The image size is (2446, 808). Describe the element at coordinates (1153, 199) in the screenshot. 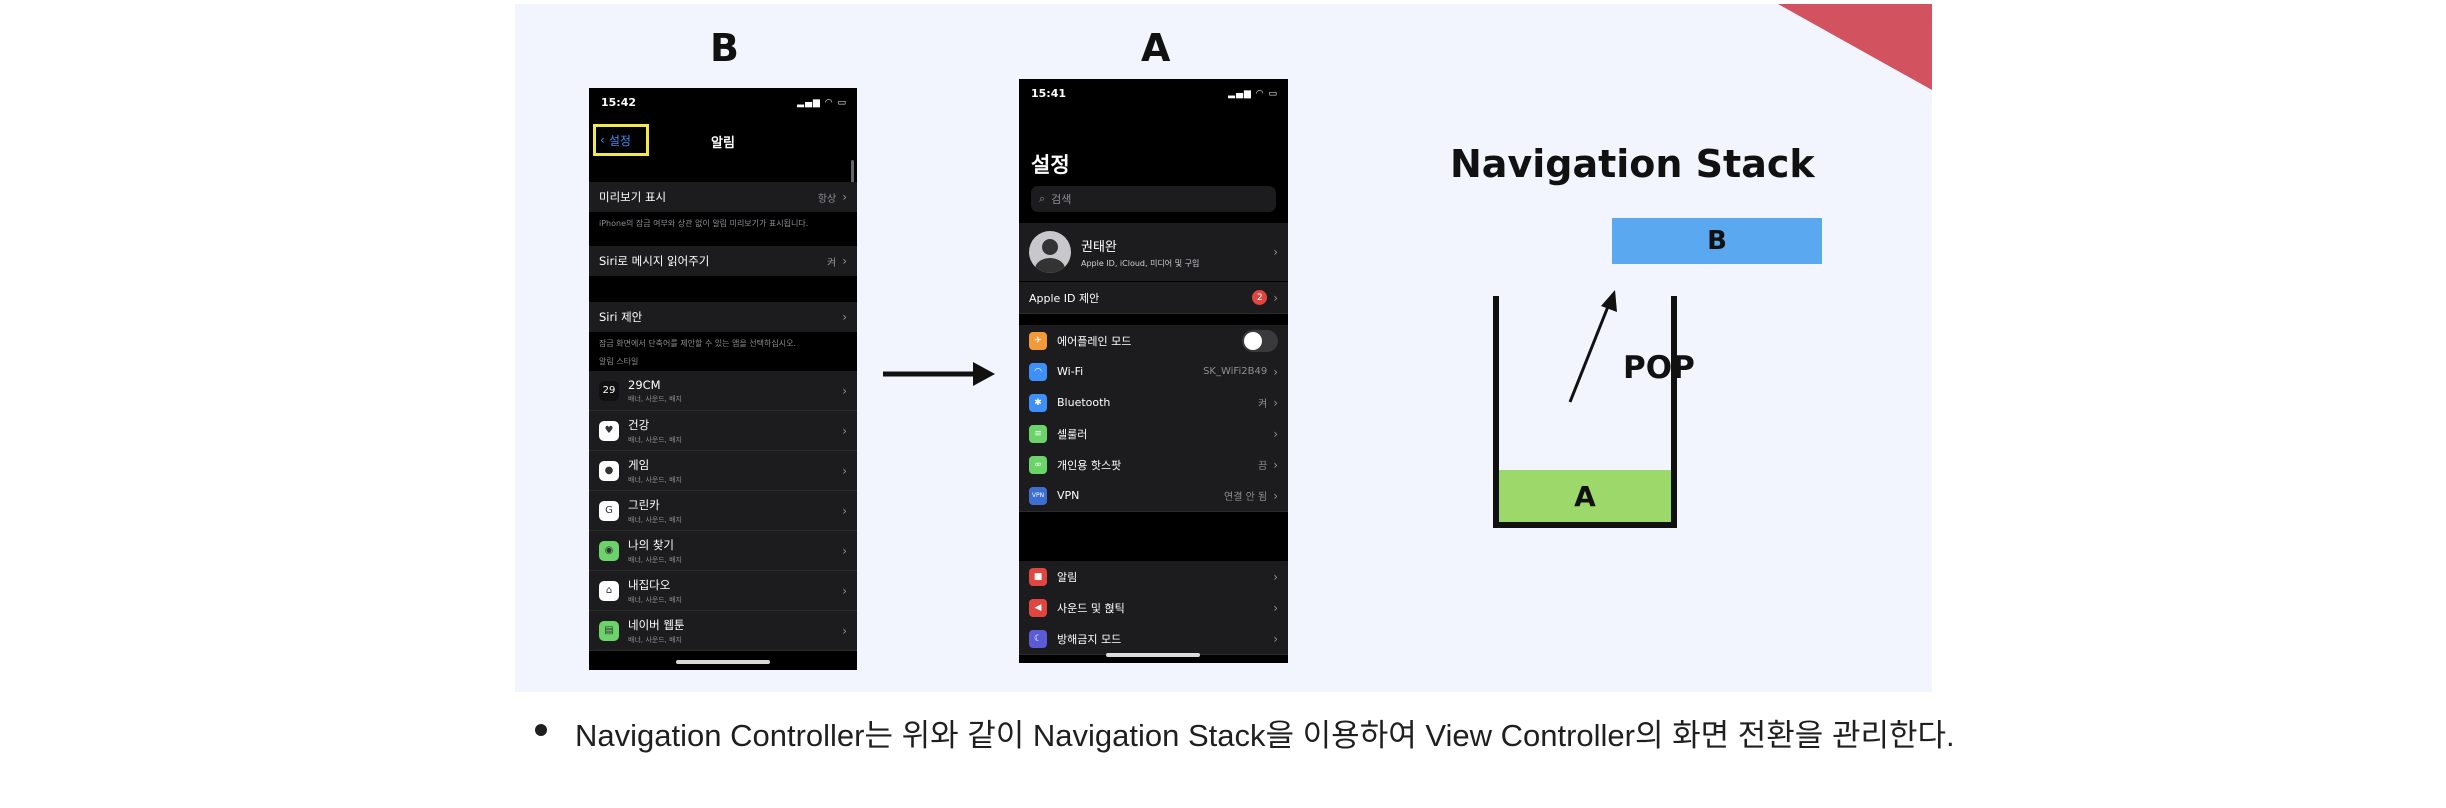

I see `search-input: ⌕ 검색` at that location.